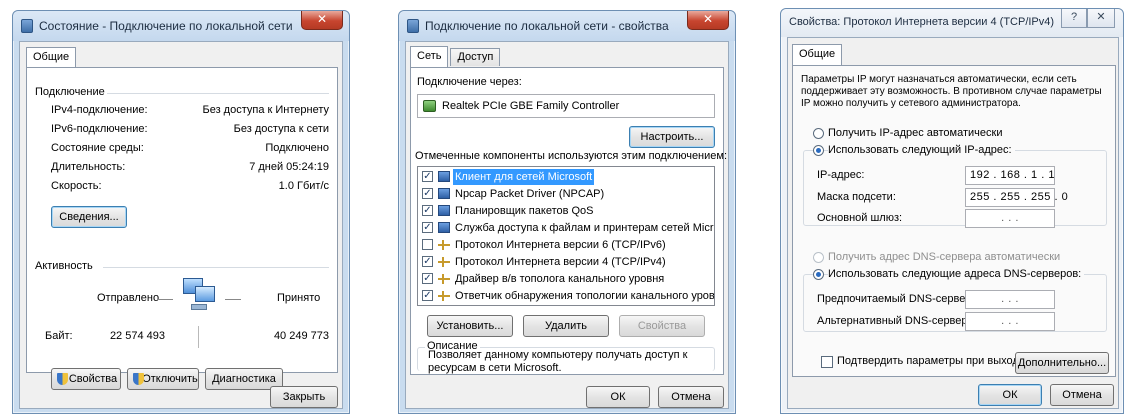 The height and width of the screenshot is (417, 1126). Describe the element at coordinates (289, 167) in the screenshot. I see `value-duration: 7 дней 05:24:19` at that location.